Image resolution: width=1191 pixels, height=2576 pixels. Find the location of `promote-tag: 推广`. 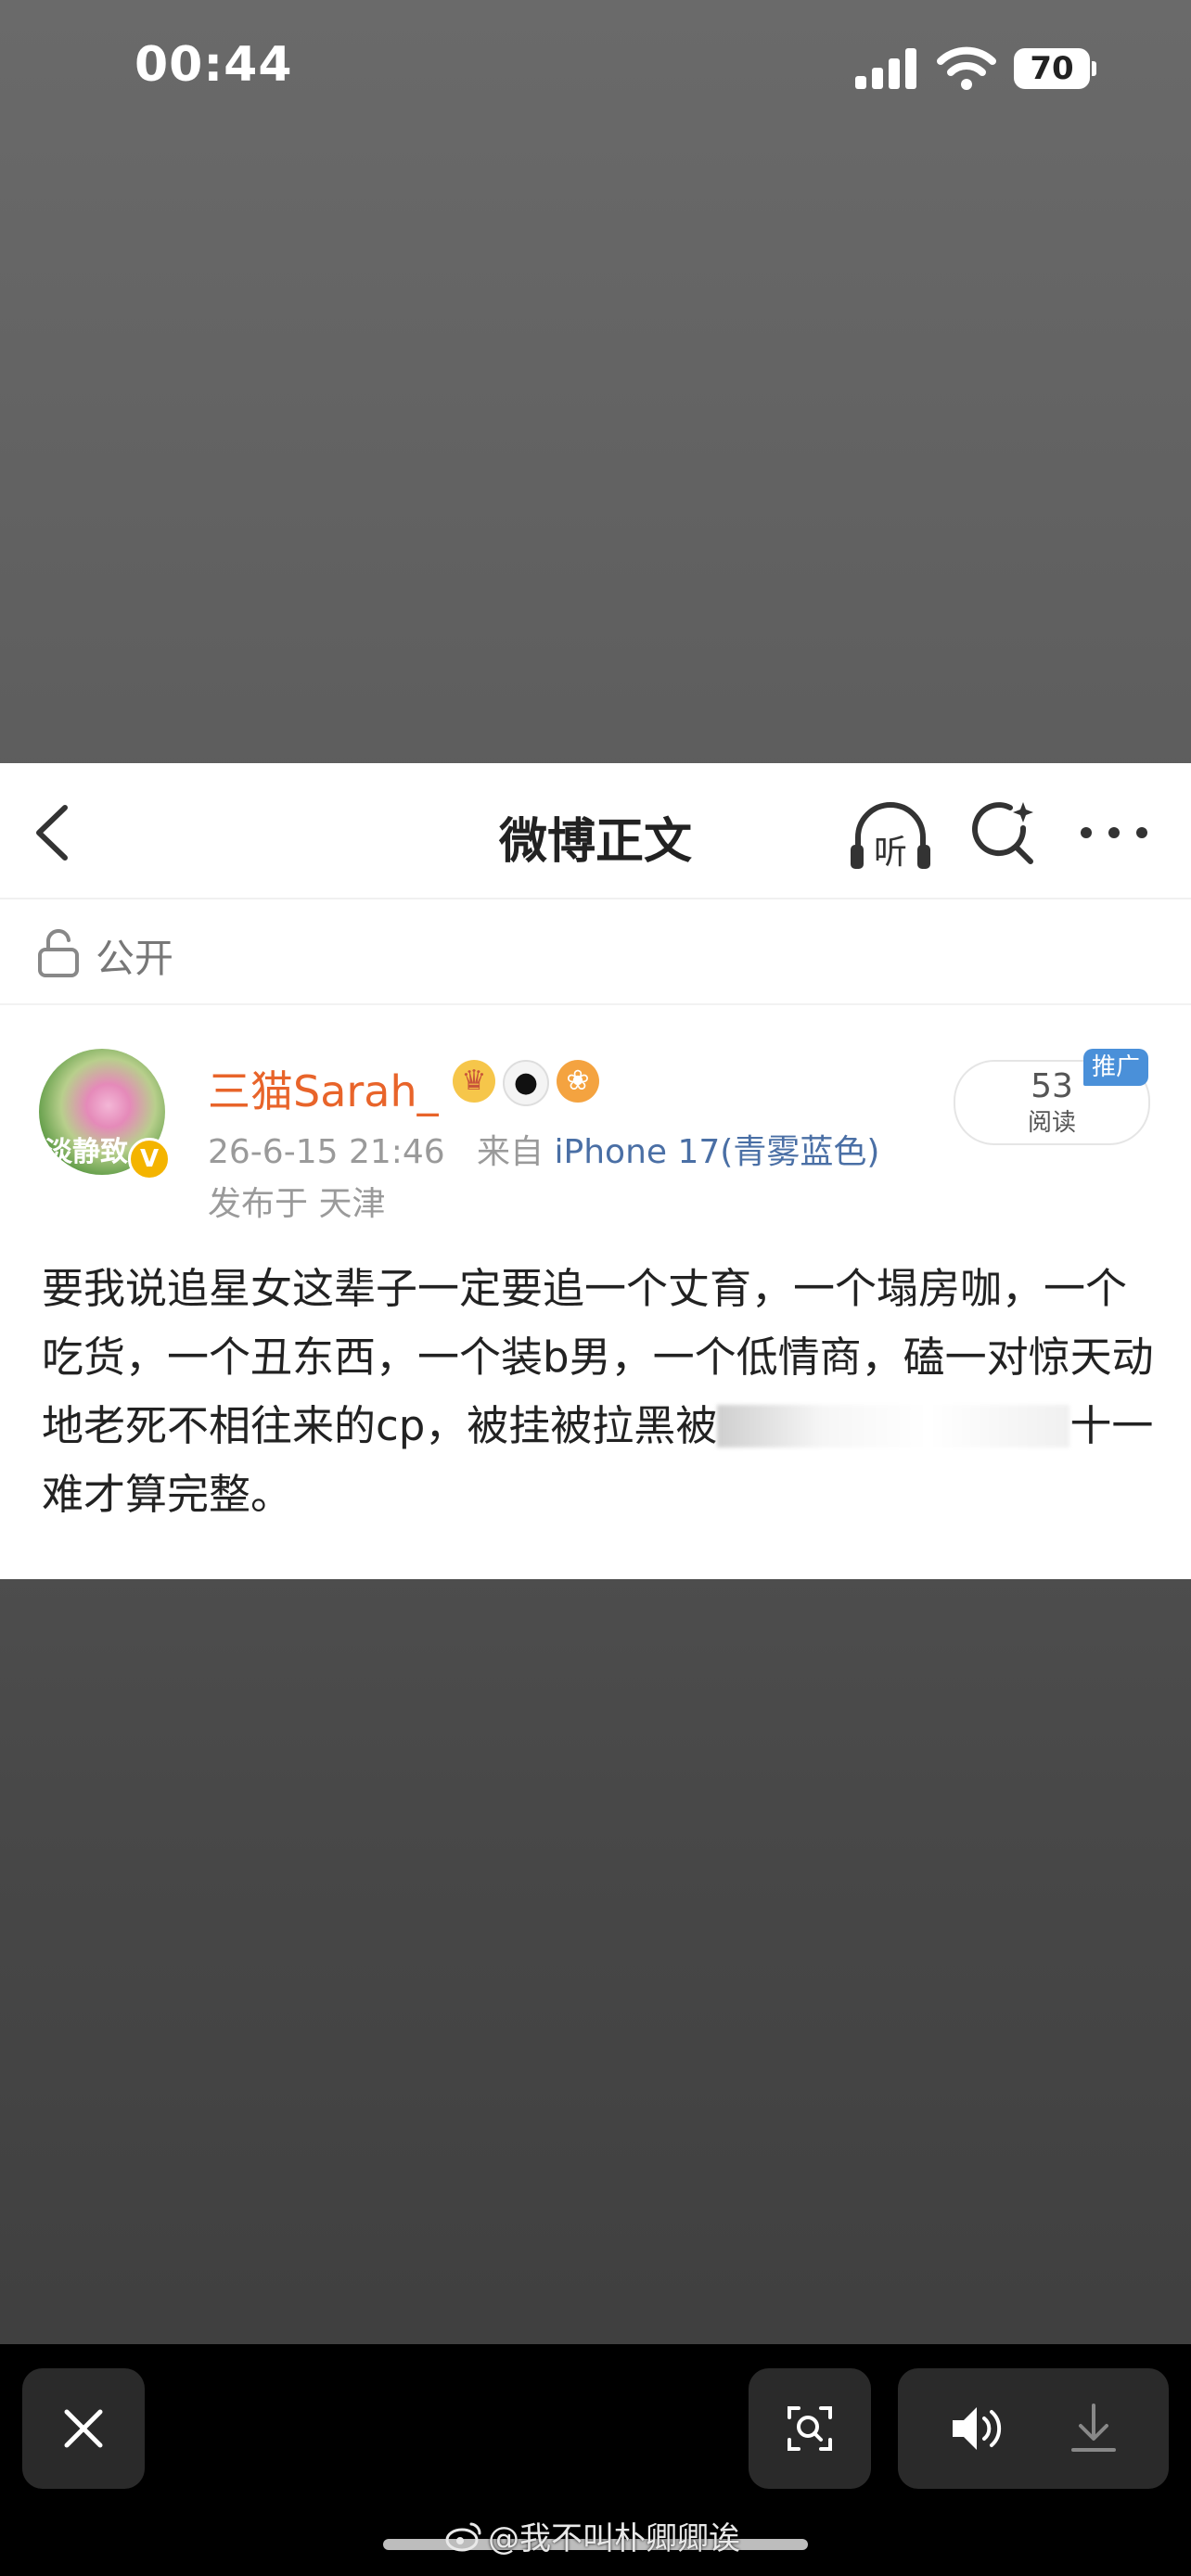

promote-tag: 推广 is located at coordinates (1115, 1067).